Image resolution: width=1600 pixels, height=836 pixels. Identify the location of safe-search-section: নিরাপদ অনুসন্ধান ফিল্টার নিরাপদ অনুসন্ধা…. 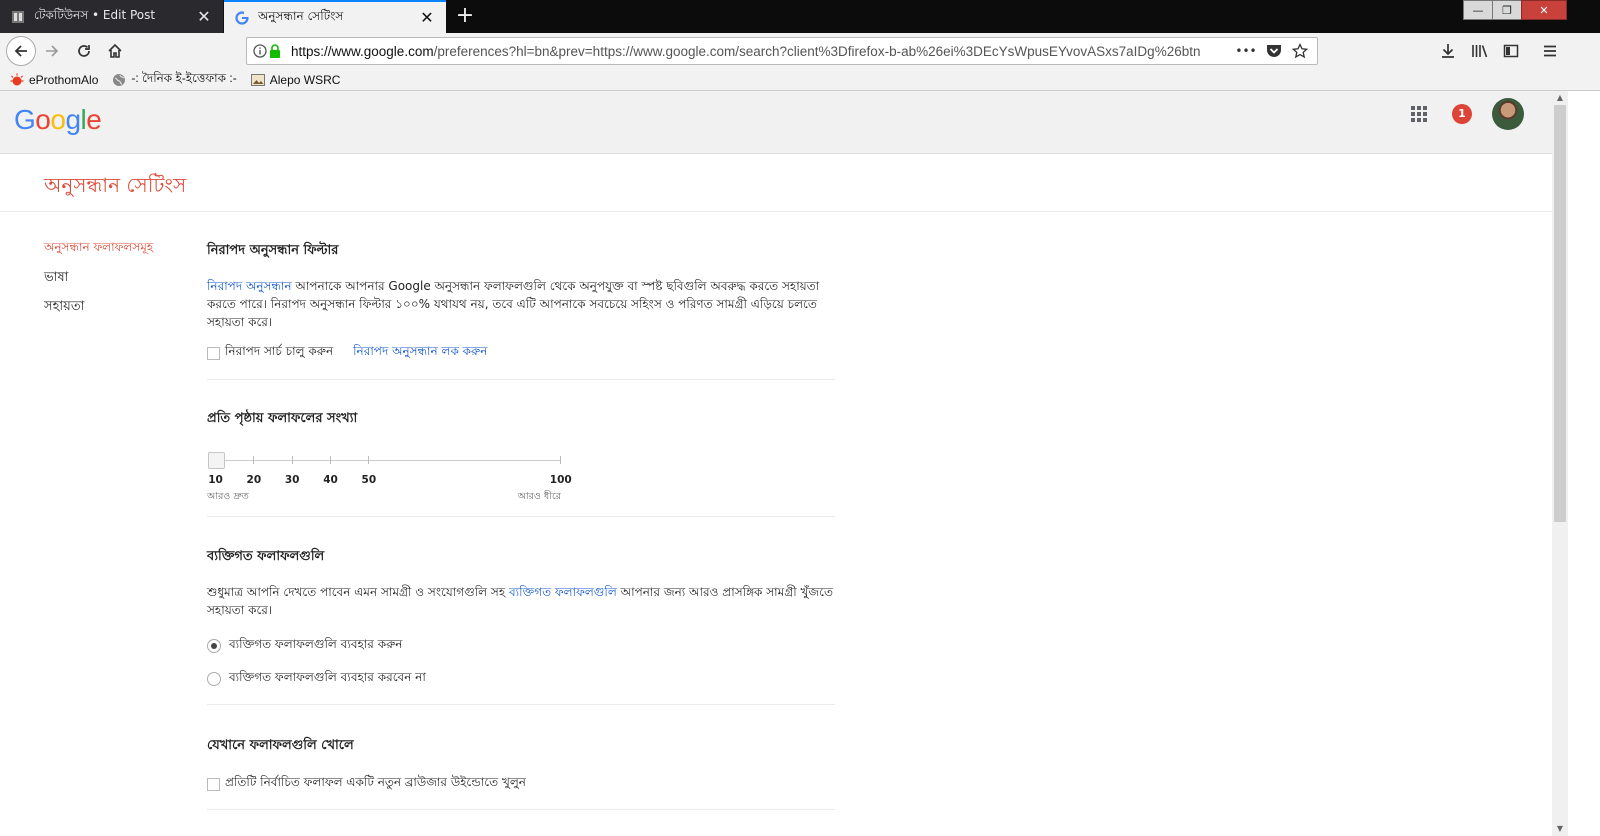
(521, 309).